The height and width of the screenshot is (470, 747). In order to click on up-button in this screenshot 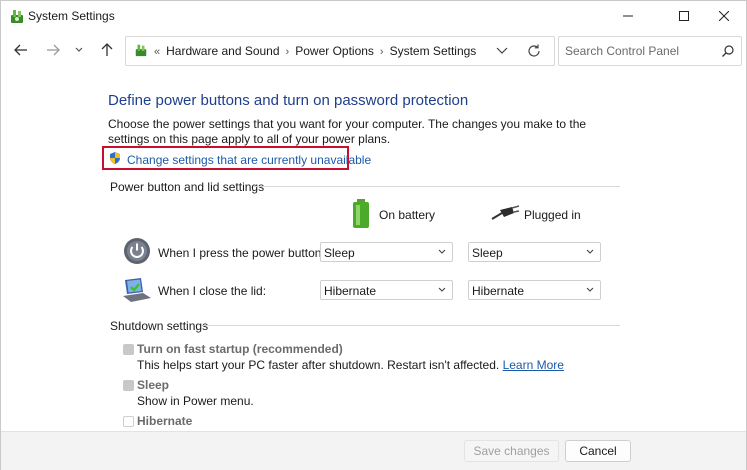, I will do `click(107, 50)`.